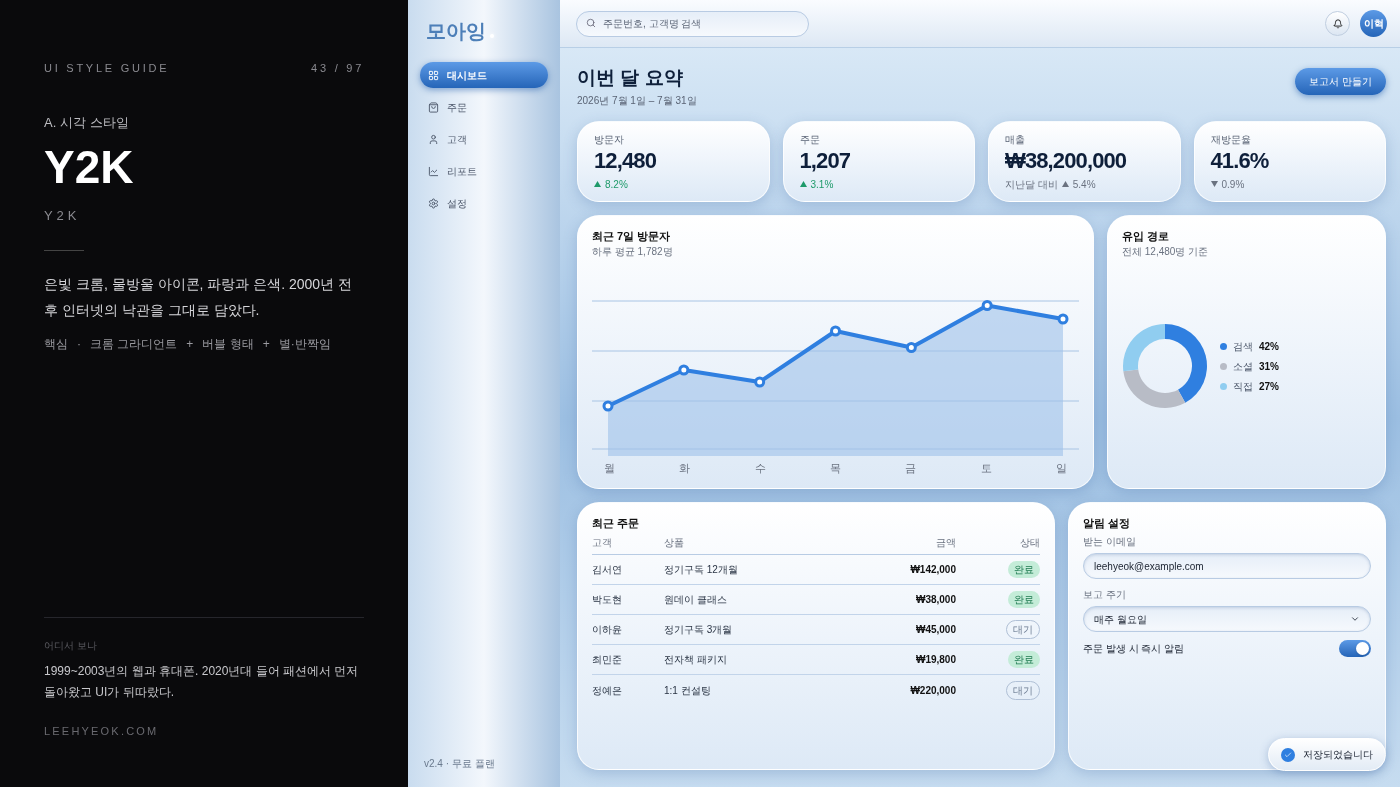 The height and width of the screenshot is (787, 1400). What do you see at coordinates (607, 570) in the screenshot?
I see `table-cell-text: 김서연` at bounding box center [607, 570].